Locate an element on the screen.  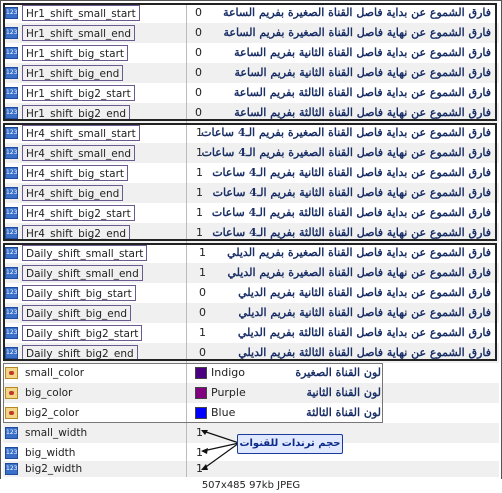
param-name: Hr1_shift_big2_end is located at coordinates (76, 113).